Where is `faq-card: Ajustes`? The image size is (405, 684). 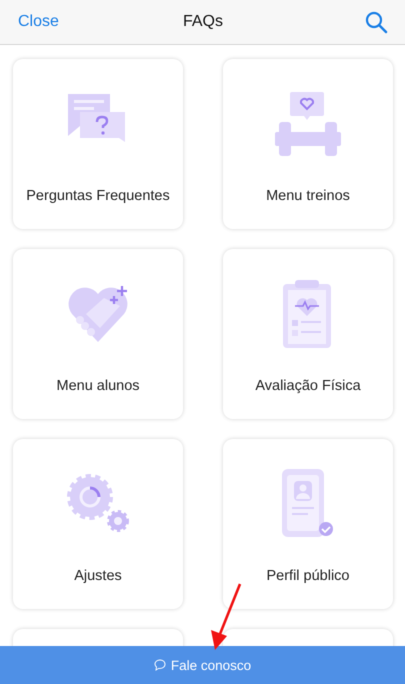
faq-card: Ajustes is located at coordinates (98, 524).